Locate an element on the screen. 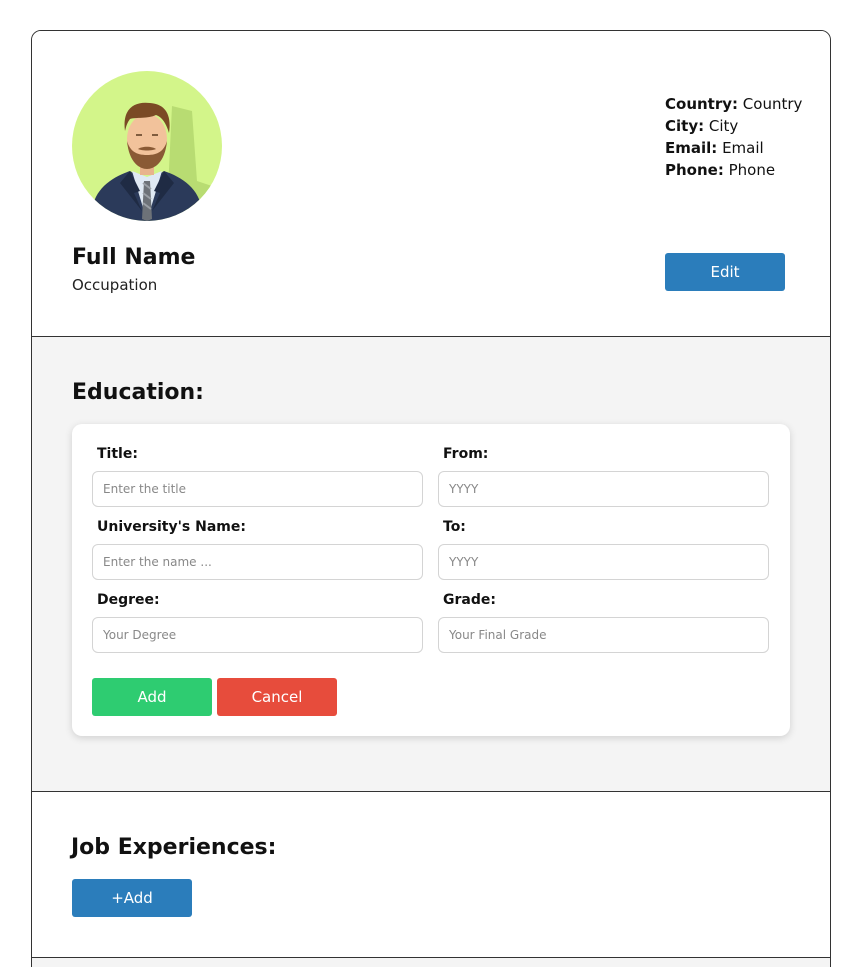  contact-country-label: Country: is located at coordinates (702, 104).